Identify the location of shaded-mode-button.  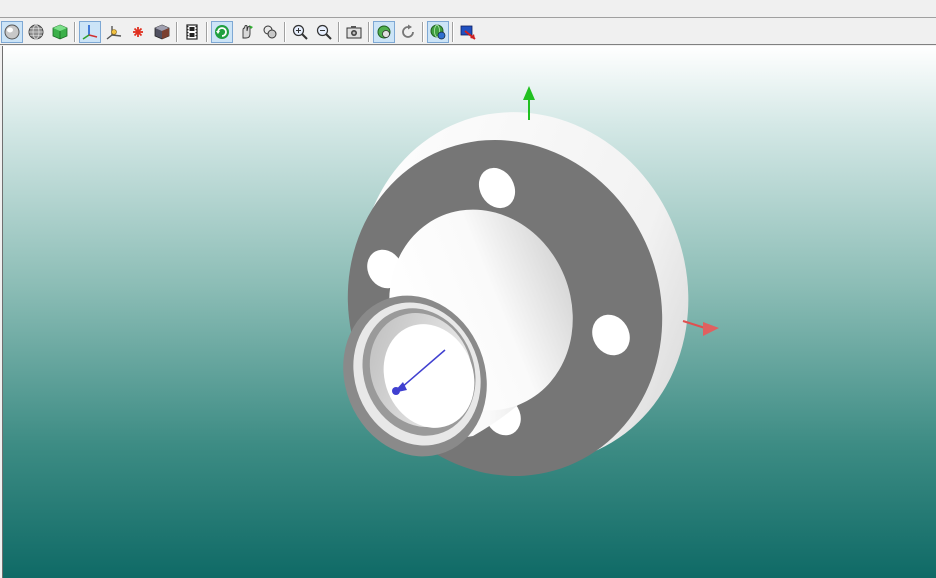
(12, 31).